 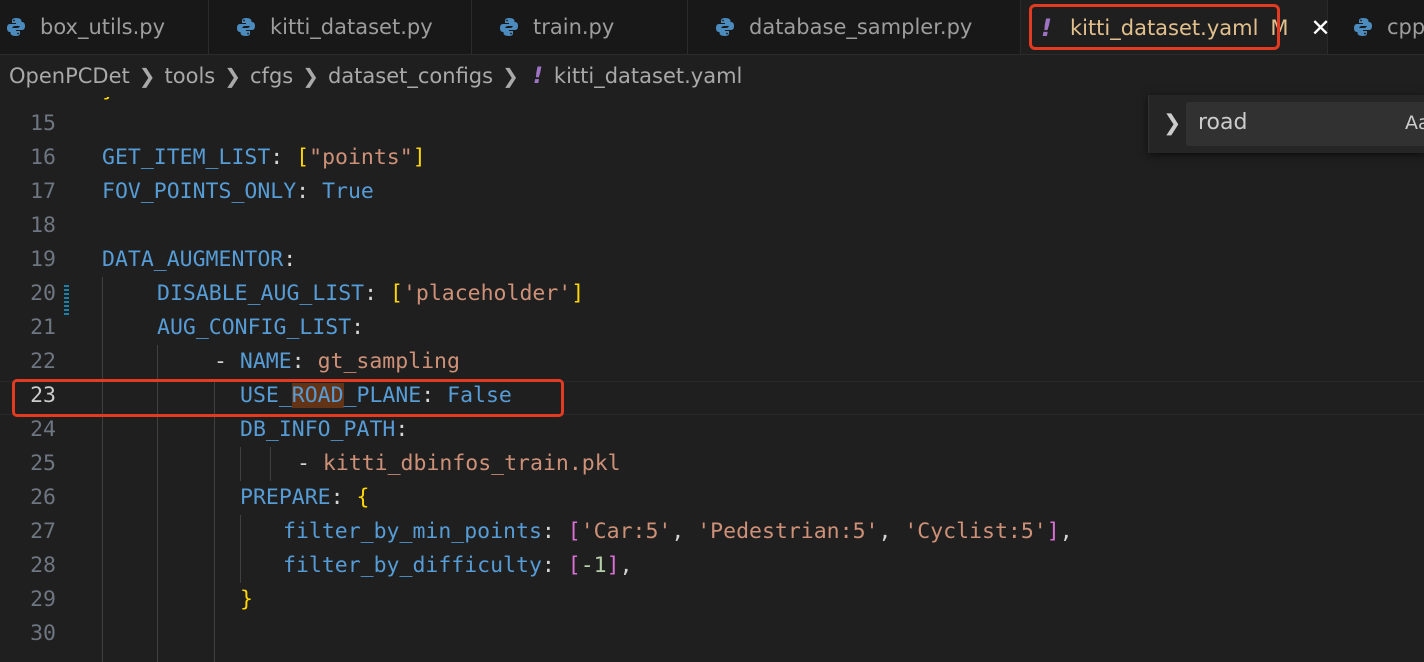 I want to click on tab-kitti-dataset-py: kitti_dataset.py, so click(x=340, y=27).